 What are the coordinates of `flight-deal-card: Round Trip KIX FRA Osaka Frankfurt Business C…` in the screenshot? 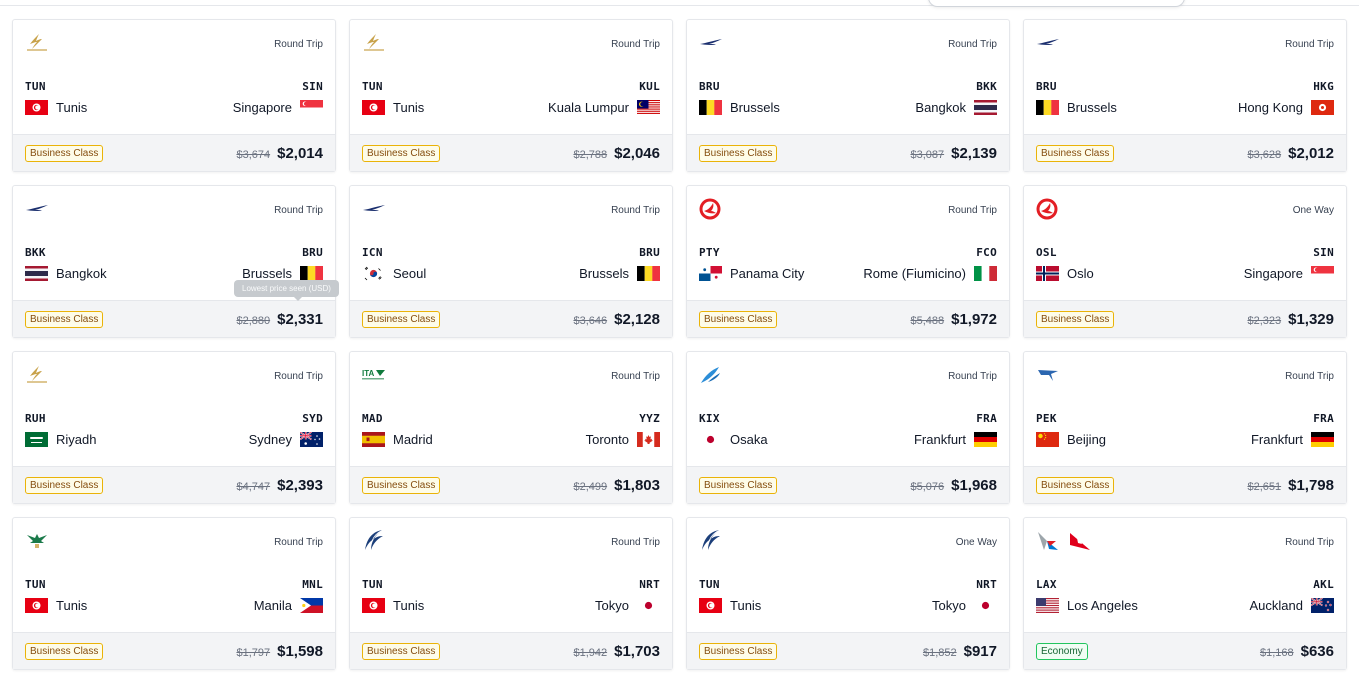 It's located at (848, 427).